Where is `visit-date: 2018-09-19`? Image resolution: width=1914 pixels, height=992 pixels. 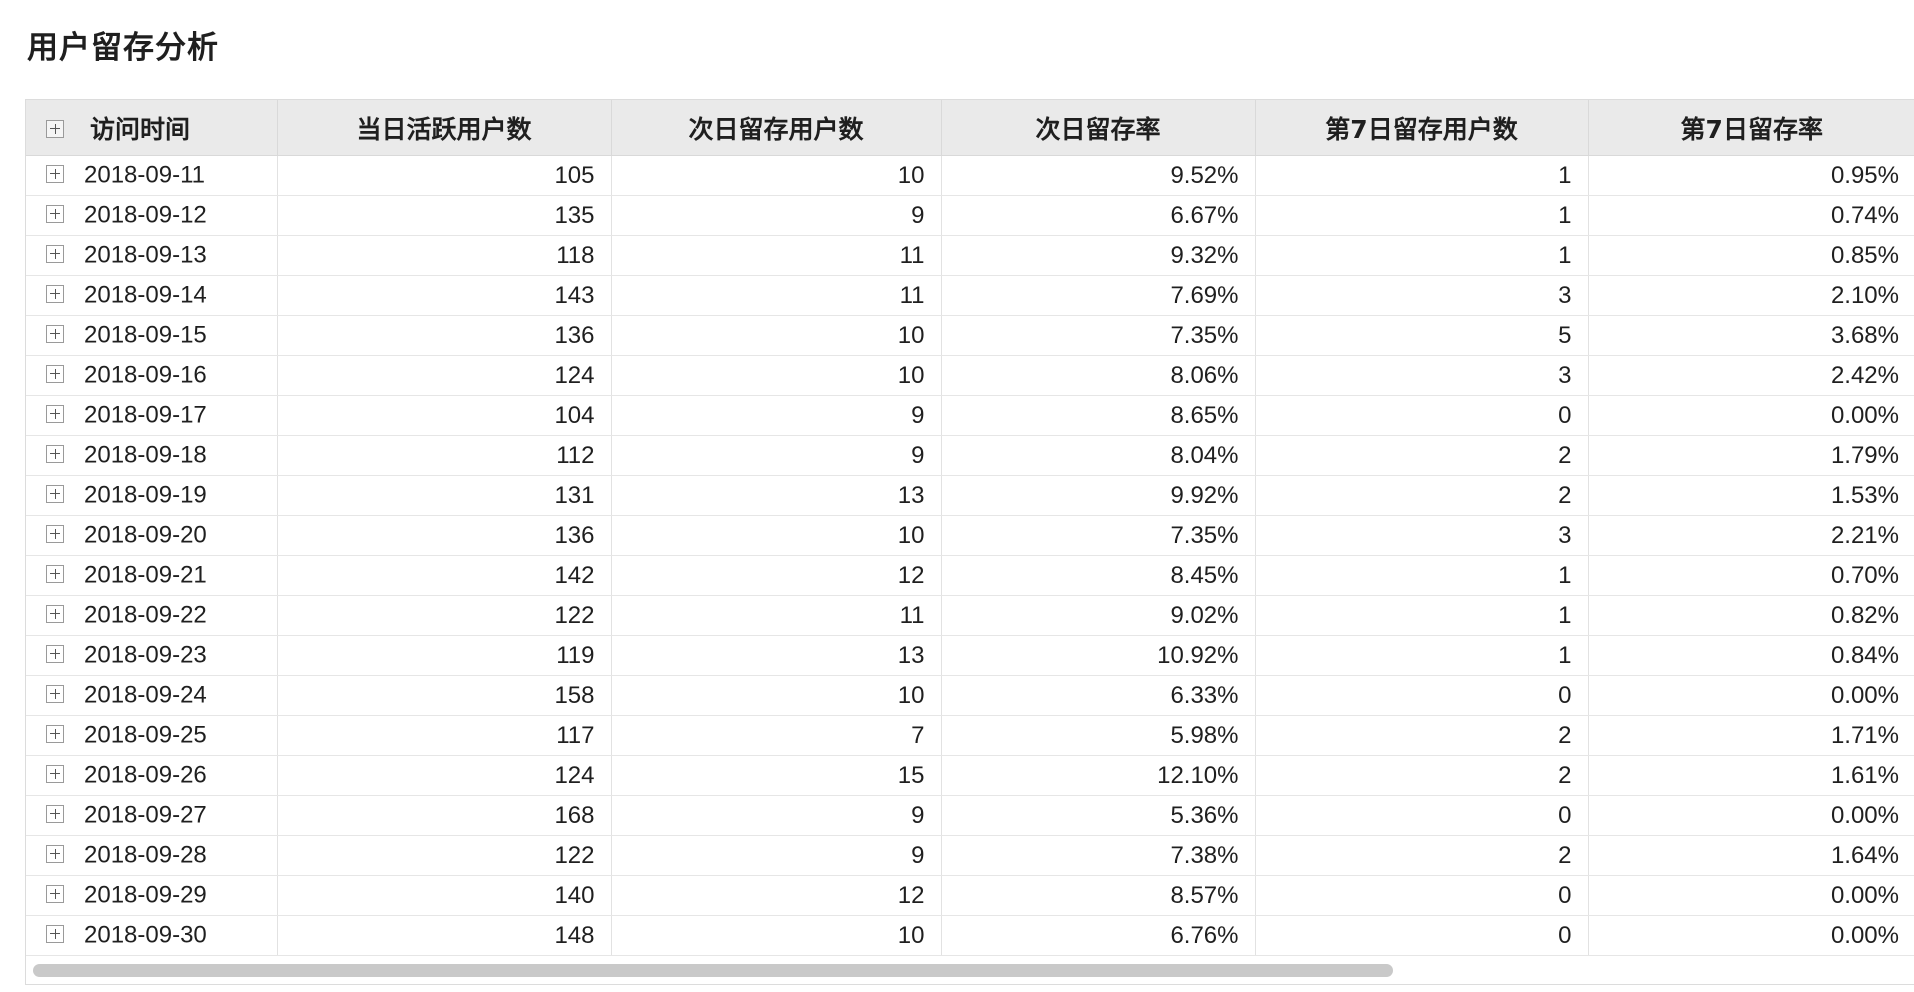 visit-date: 2018-09-19 is located at coordinates (145, 495).